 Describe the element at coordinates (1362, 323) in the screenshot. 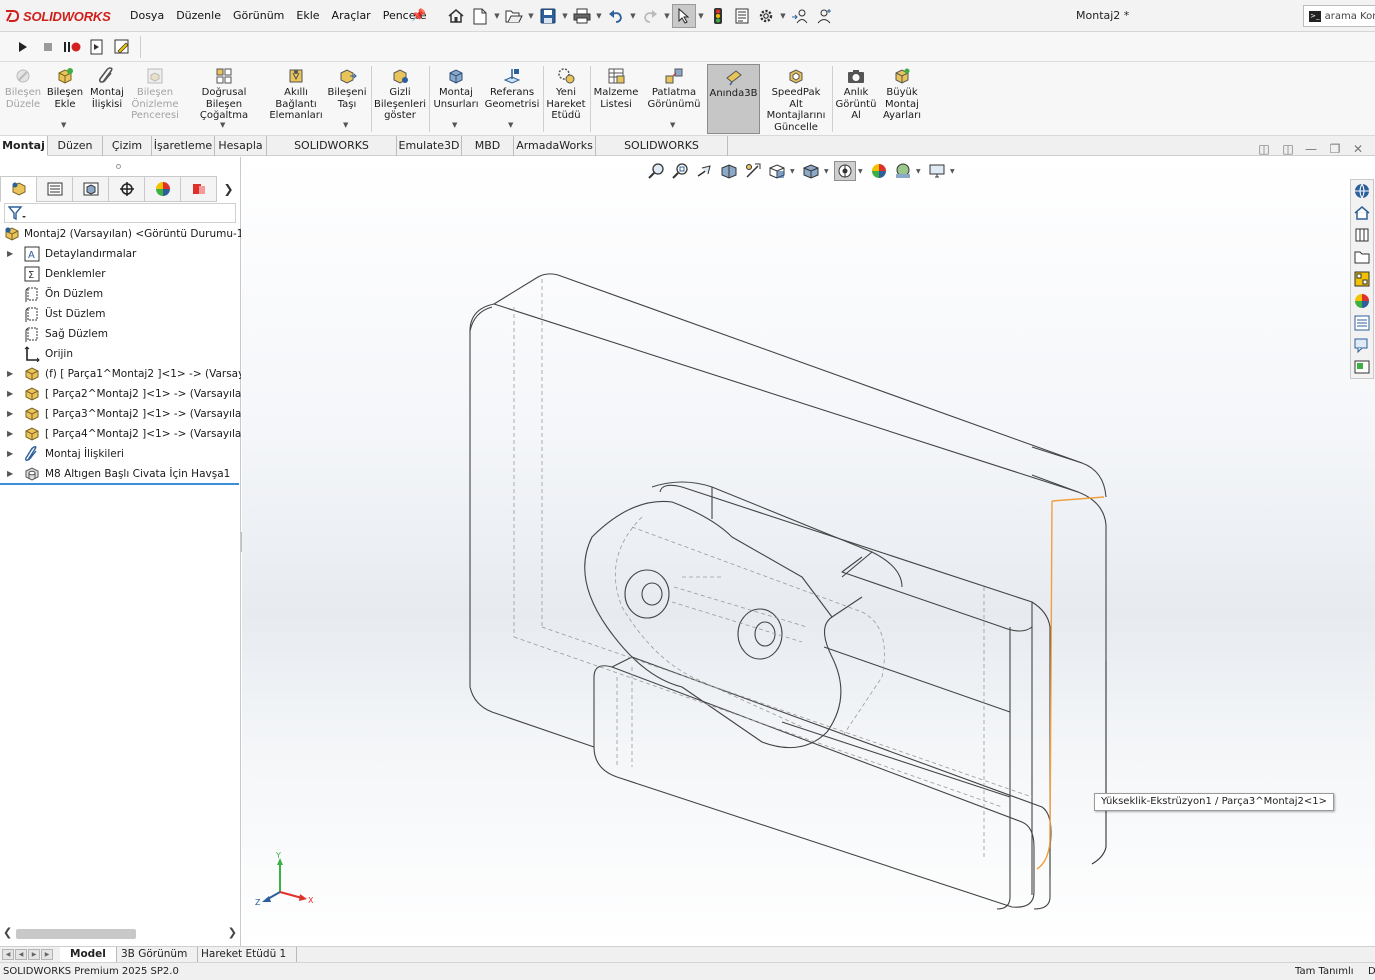

I see `custom-properties-button` at that location.